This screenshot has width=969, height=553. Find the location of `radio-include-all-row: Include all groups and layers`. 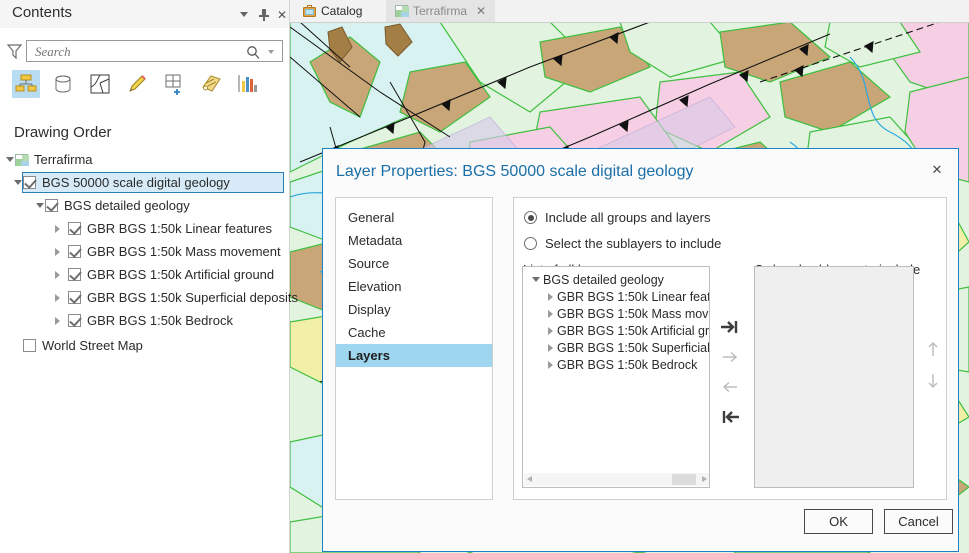

radio-include-all-row: Include all groups and layers is located at coordinates (617, 217).